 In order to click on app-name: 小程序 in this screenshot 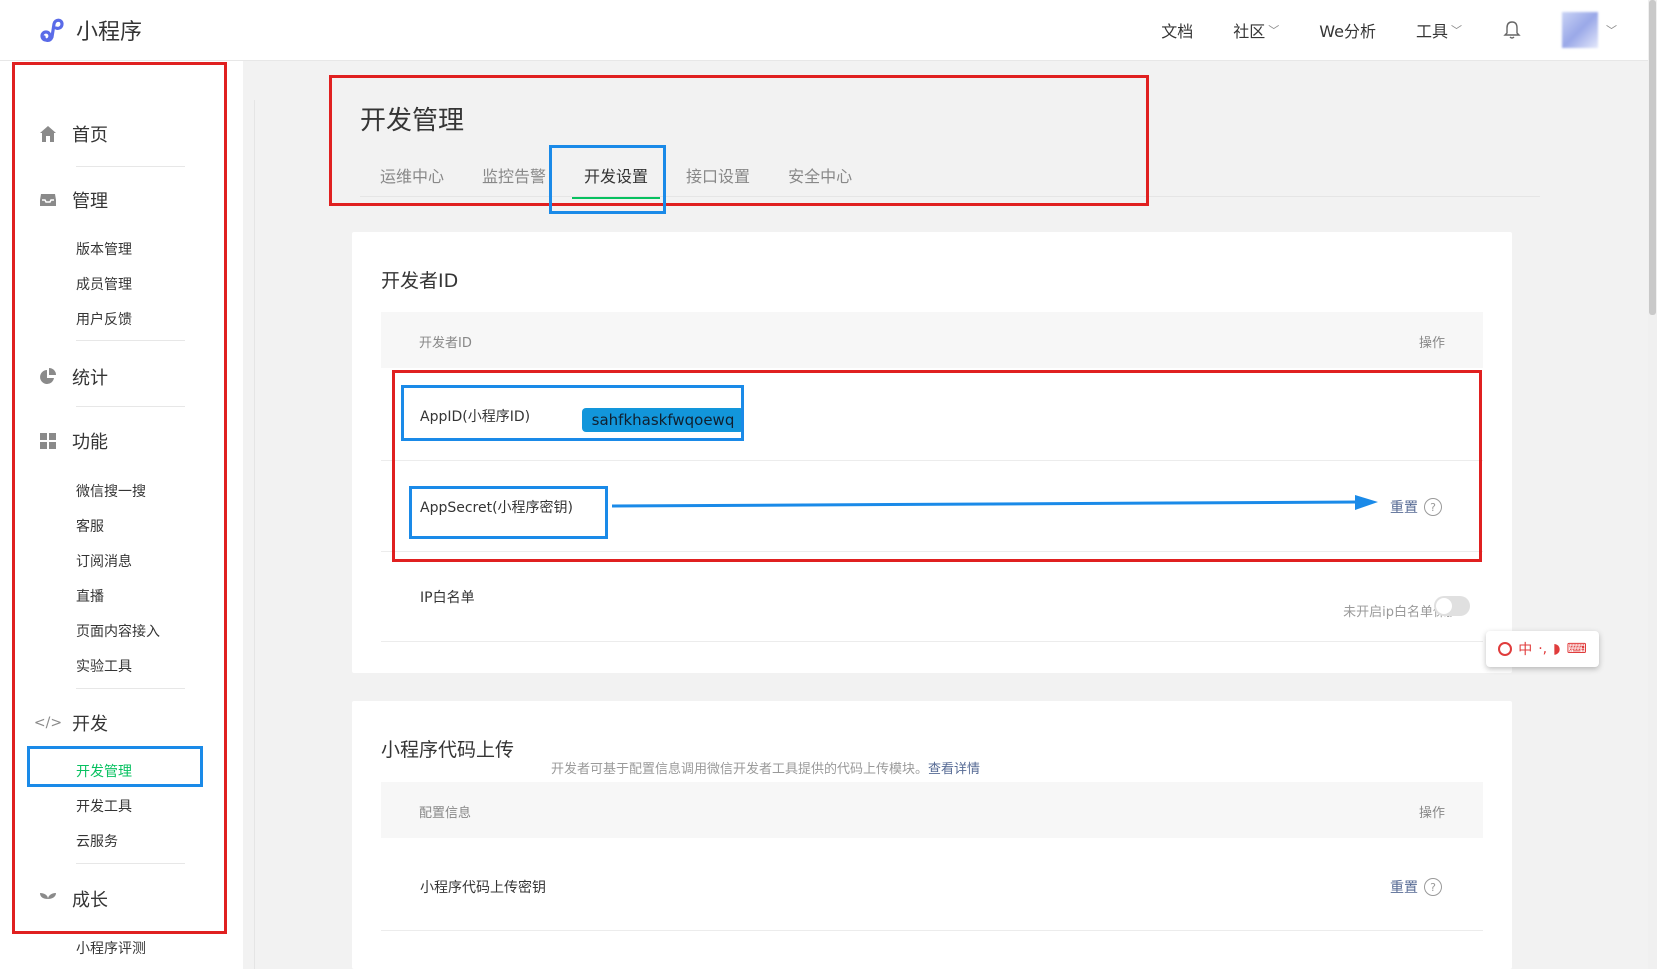, I will do `click(109, 32)`.